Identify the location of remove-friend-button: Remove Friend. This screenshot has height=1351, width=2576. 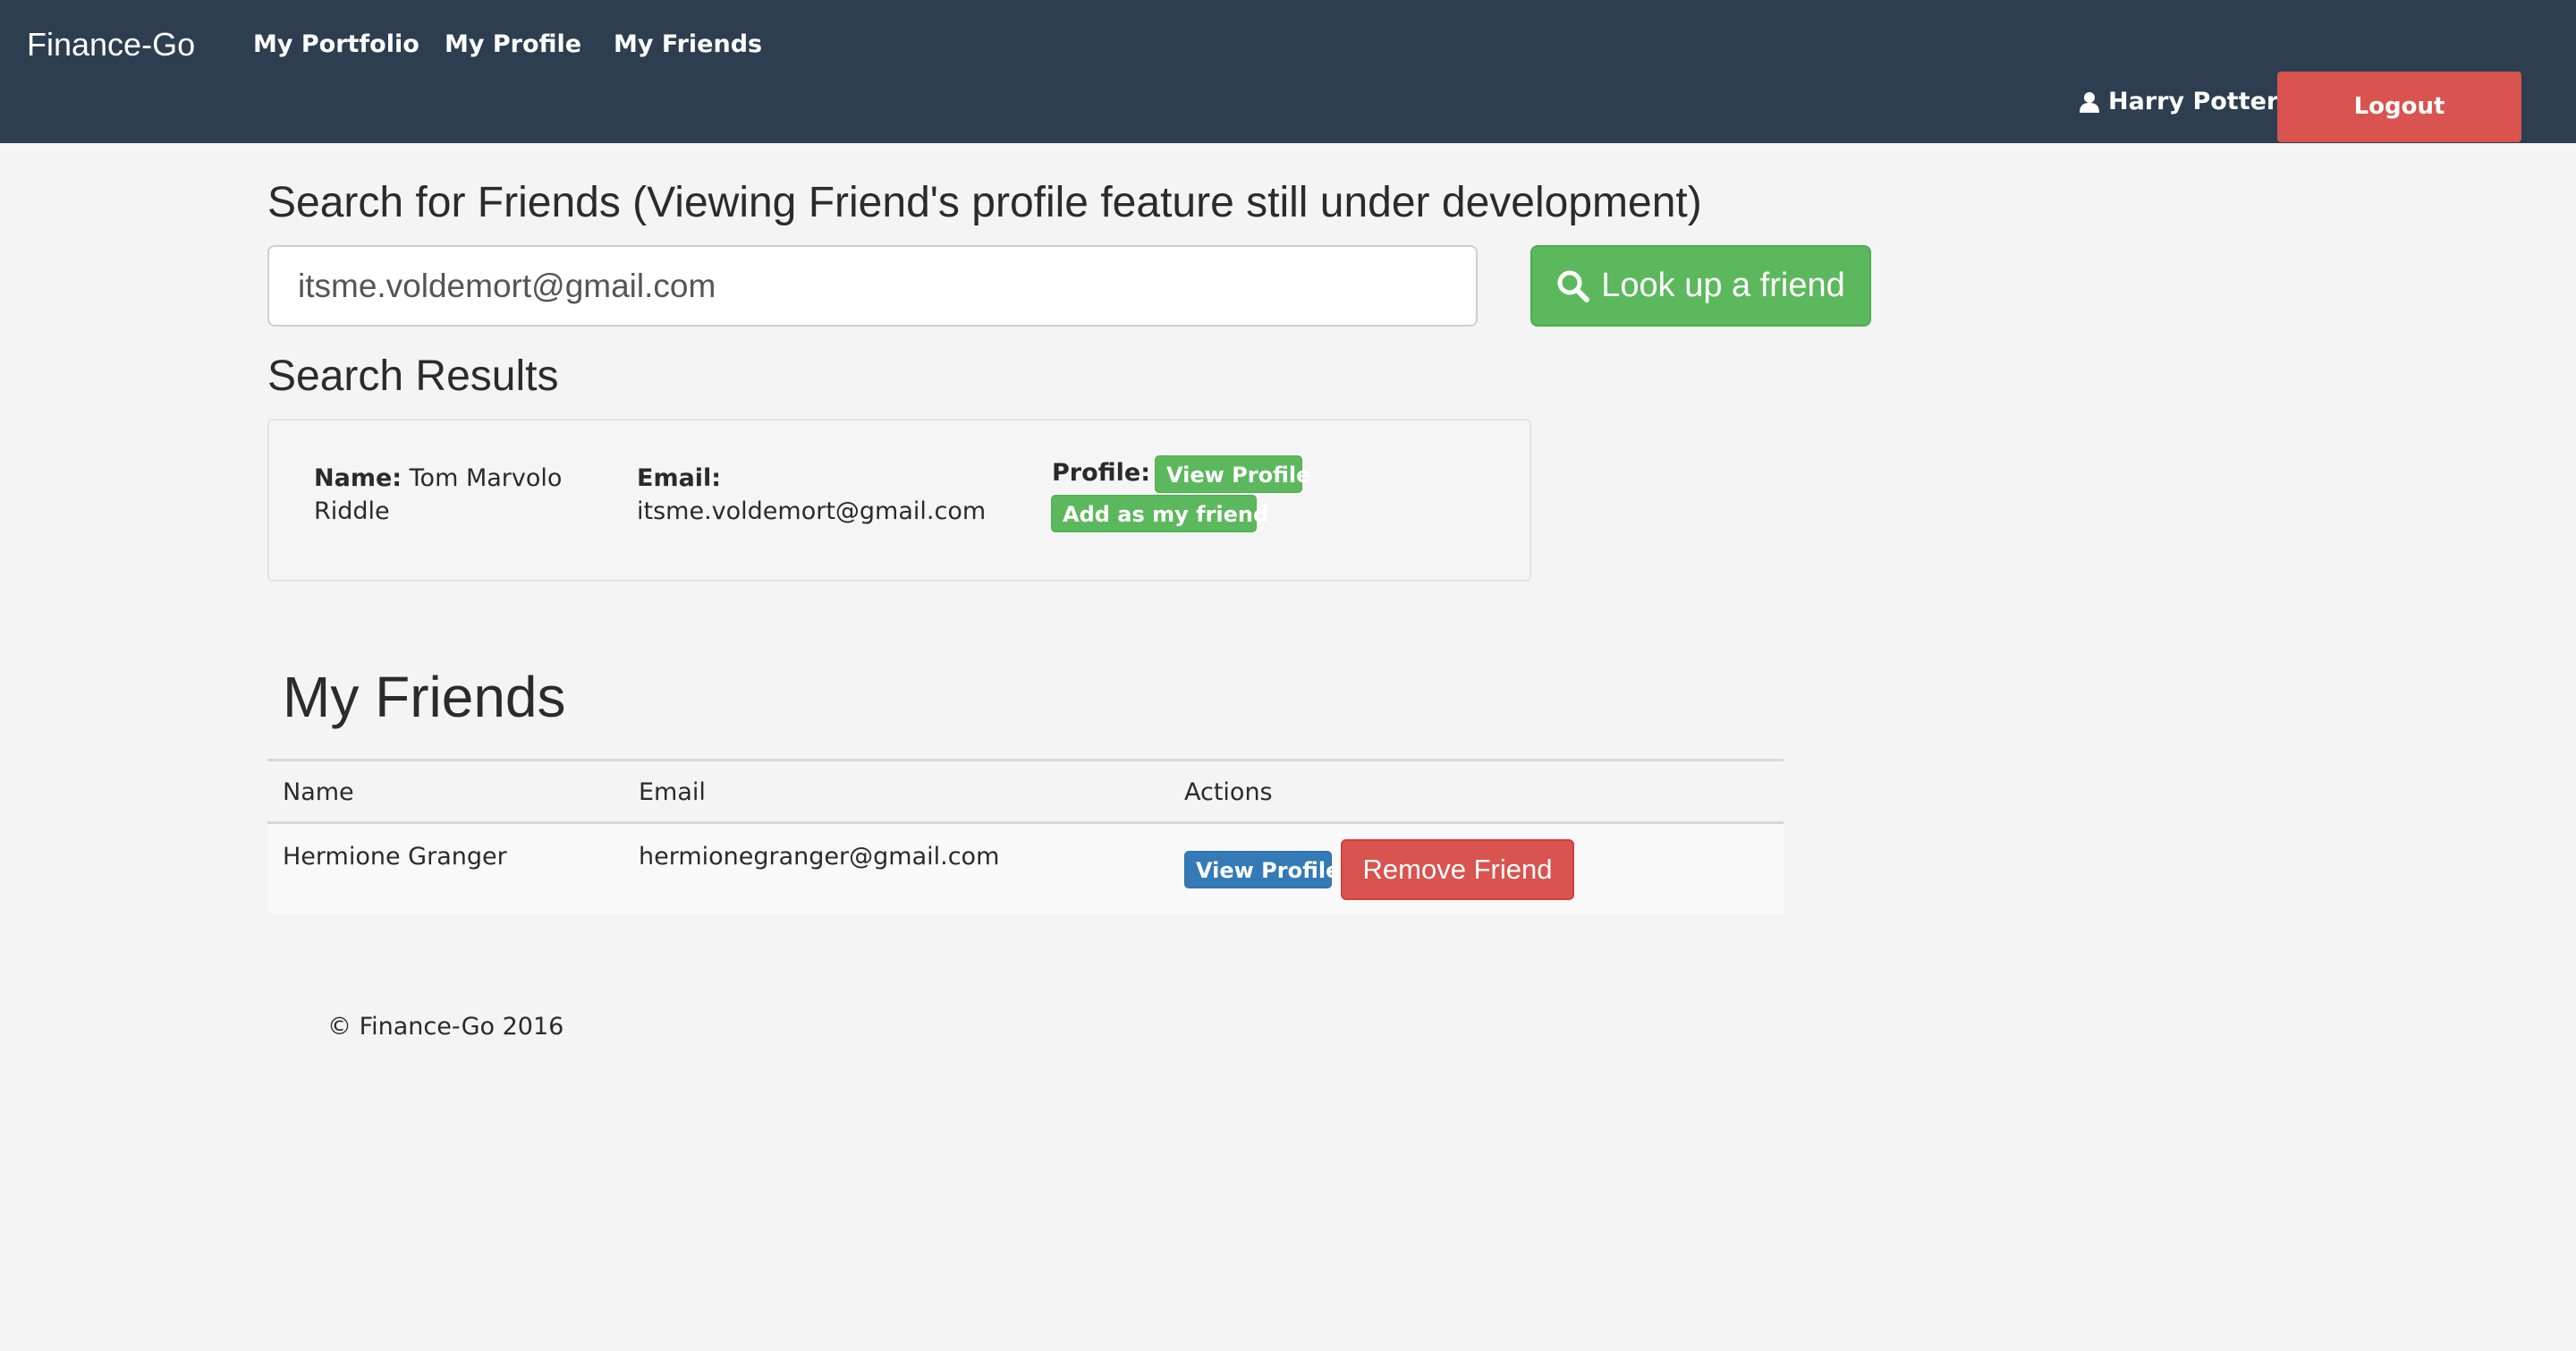
(1457, 870).